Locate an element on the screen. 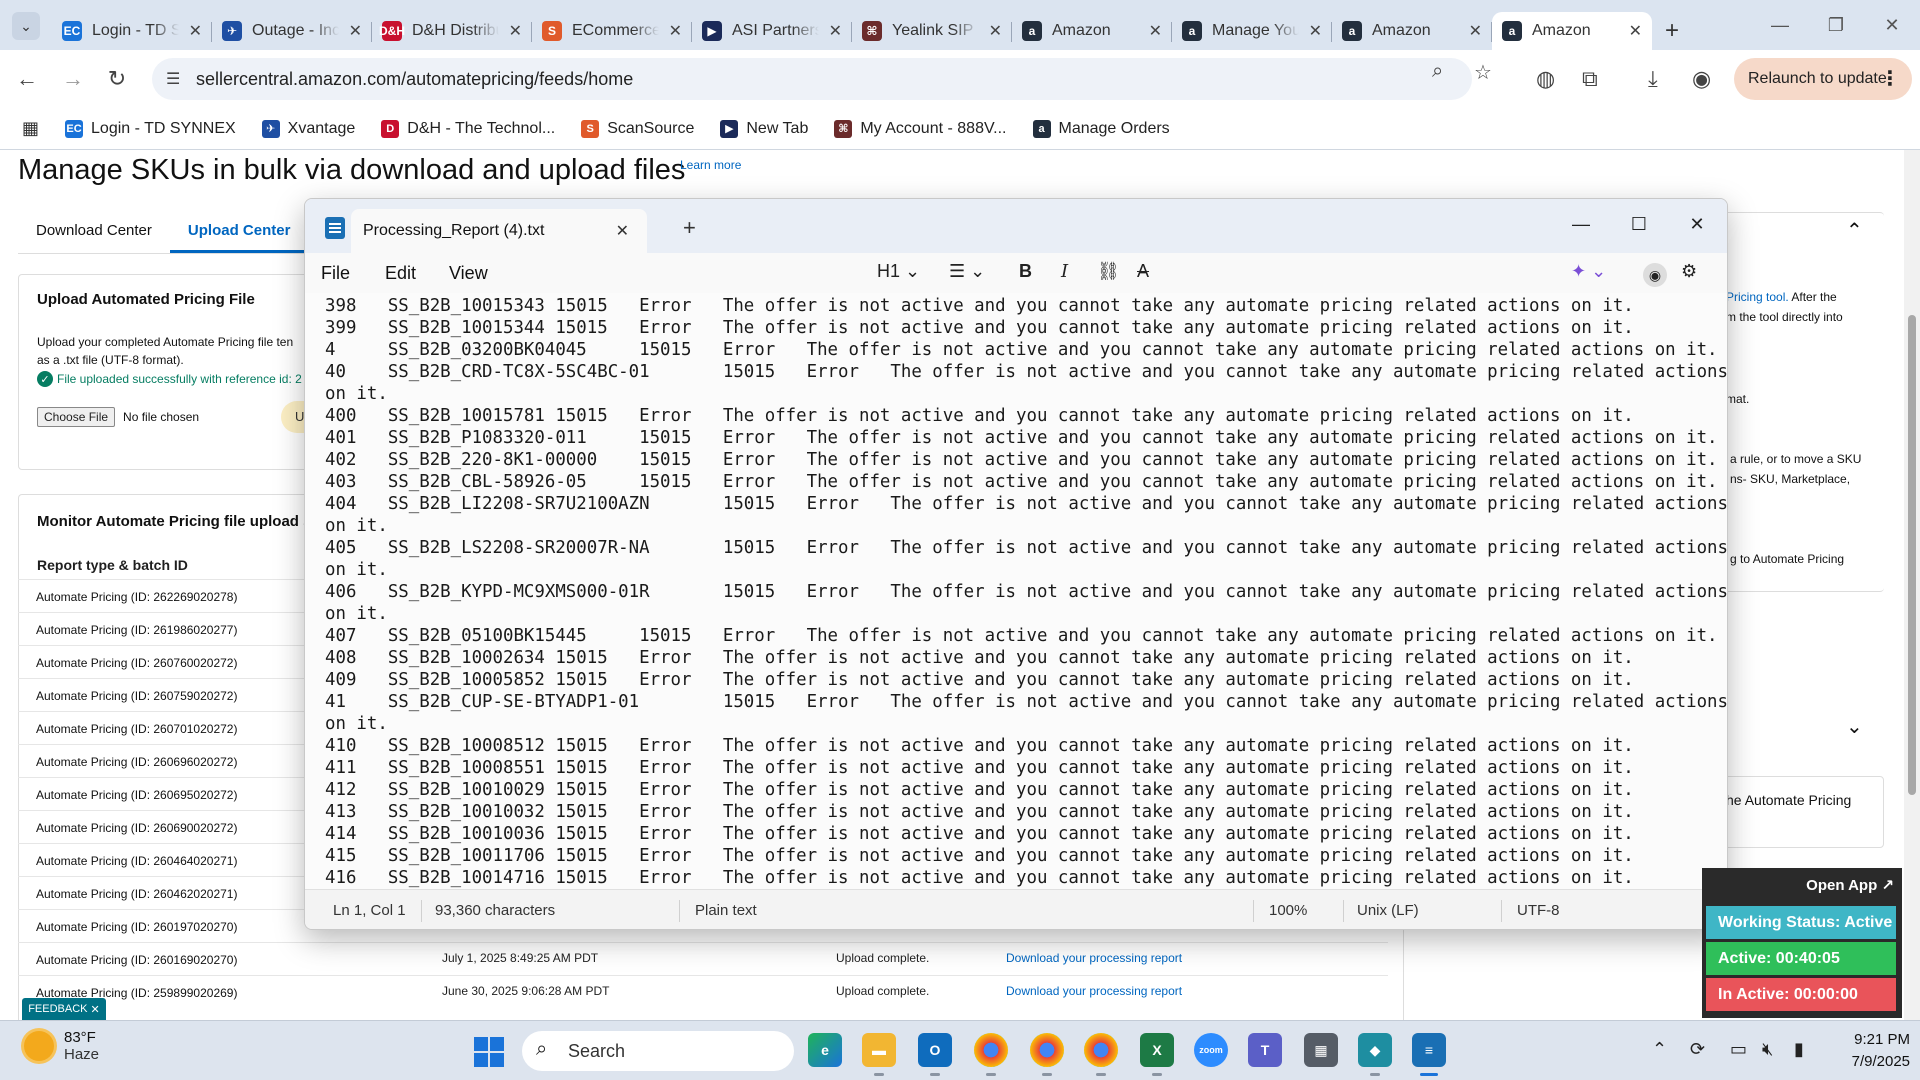  browser-tab: ⌘ Yealink SIP ✕ is located at coordinates (932, 31).